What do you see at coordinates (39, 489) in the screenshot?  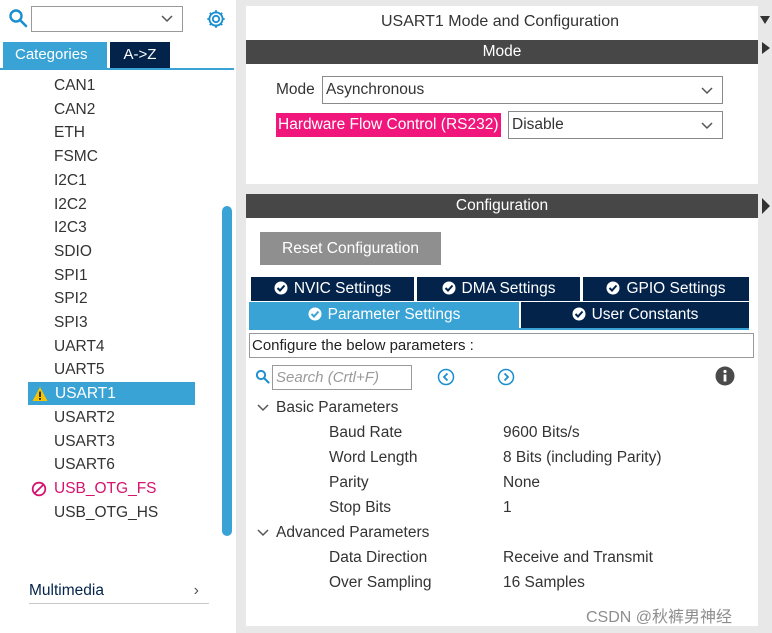 I see `disabled-icon` at bounding box center [39, 489].